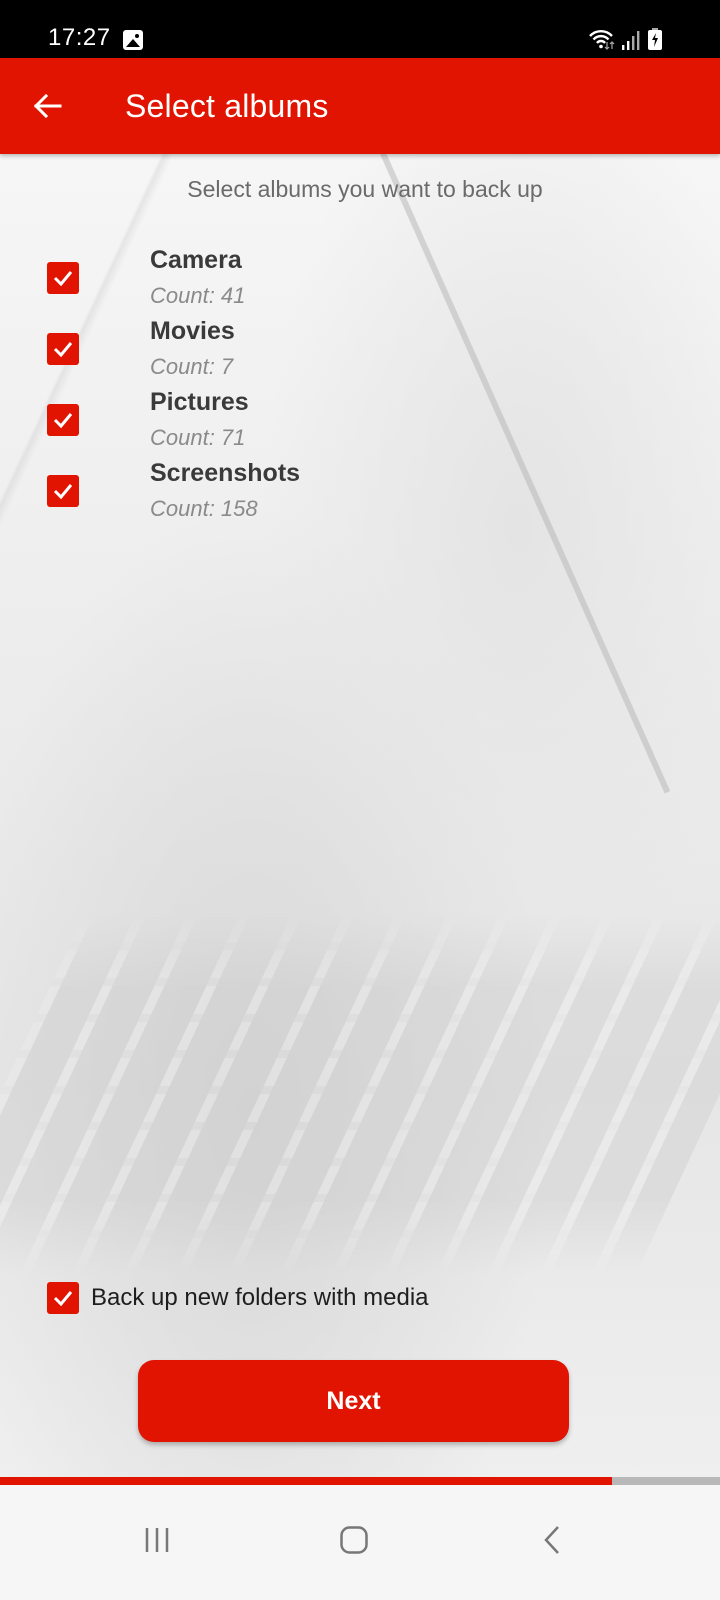 The width and height of the screenshot is (720, 1600). What do you see at coordinates (48, 106) in the screenshot?
I see `arrow-left-icon` at bounding box center [48, 106].